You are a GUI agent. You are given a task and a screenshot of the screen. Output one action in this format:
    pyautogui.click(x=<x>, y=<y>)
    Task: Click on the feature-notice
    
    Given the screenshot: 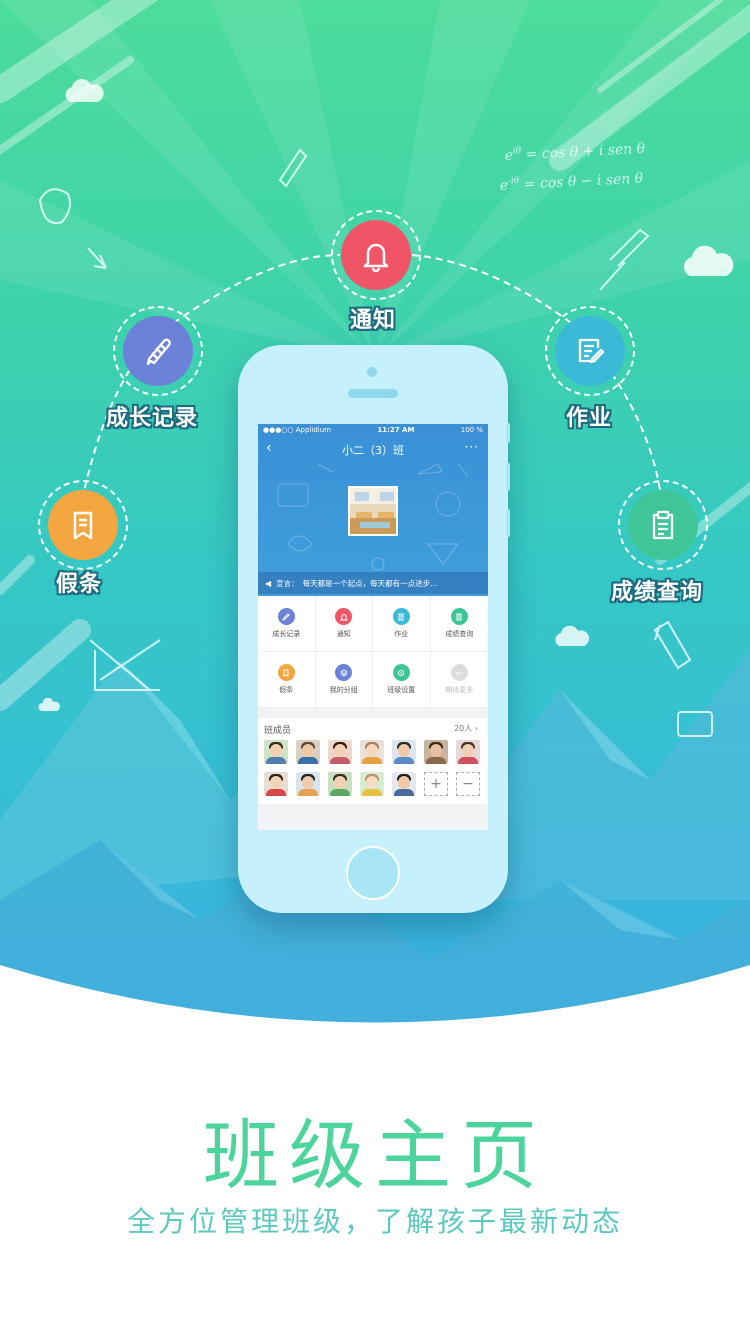 What is the action you would take?
    pyautogui.click(x=376, y=255)
    